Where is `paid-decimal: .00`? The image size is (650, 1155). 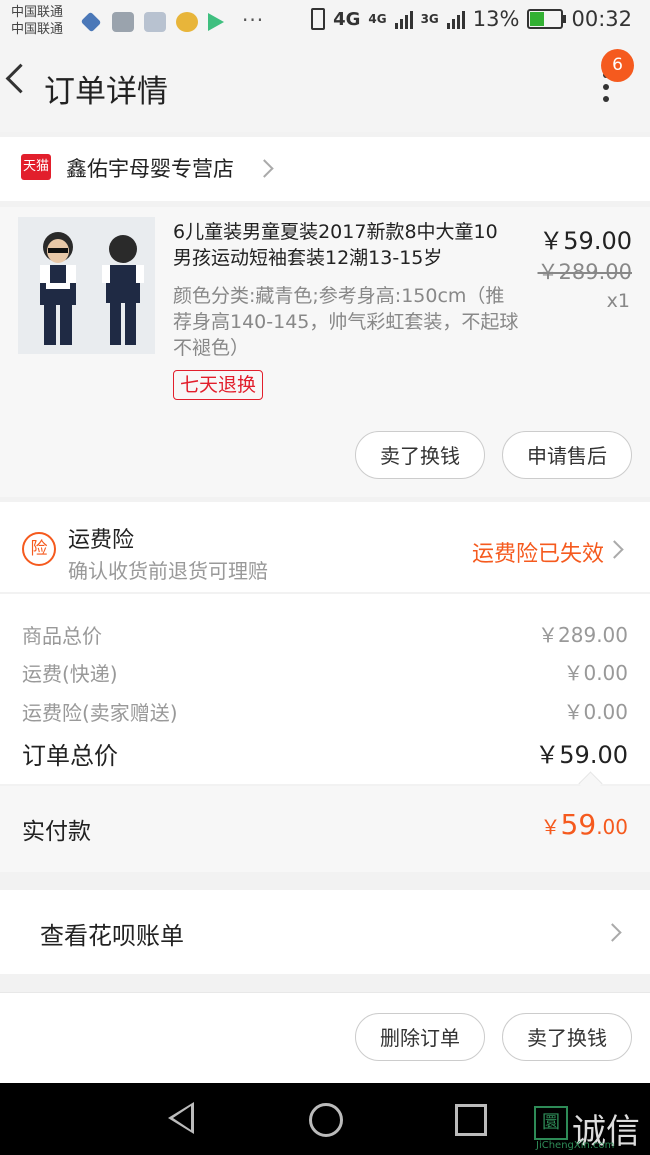
paid-decimal: .00 is located at coordinates (612, 827).